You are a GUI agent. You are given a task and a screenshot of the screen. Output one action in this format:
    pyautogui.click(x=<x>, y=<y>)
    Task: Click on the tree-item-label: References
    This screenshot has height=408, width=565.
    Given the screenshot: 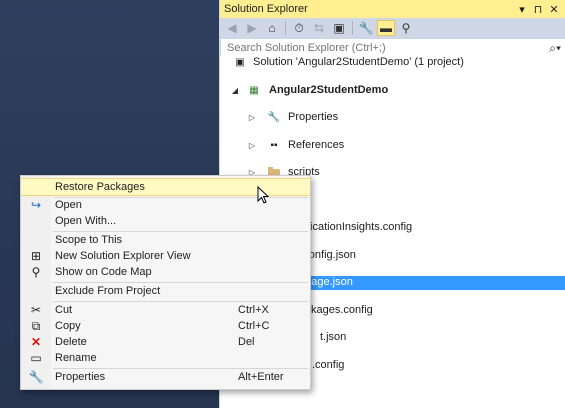 What is the action you would take?
    pyautogui.click(x=316, y=144)
    